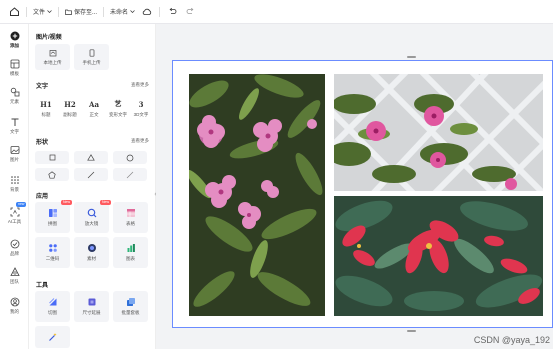  What do you see at coordinates (52, 337) in the screenshot?
I see `magic-wand-tool-button` at bounding box center [52, 337].